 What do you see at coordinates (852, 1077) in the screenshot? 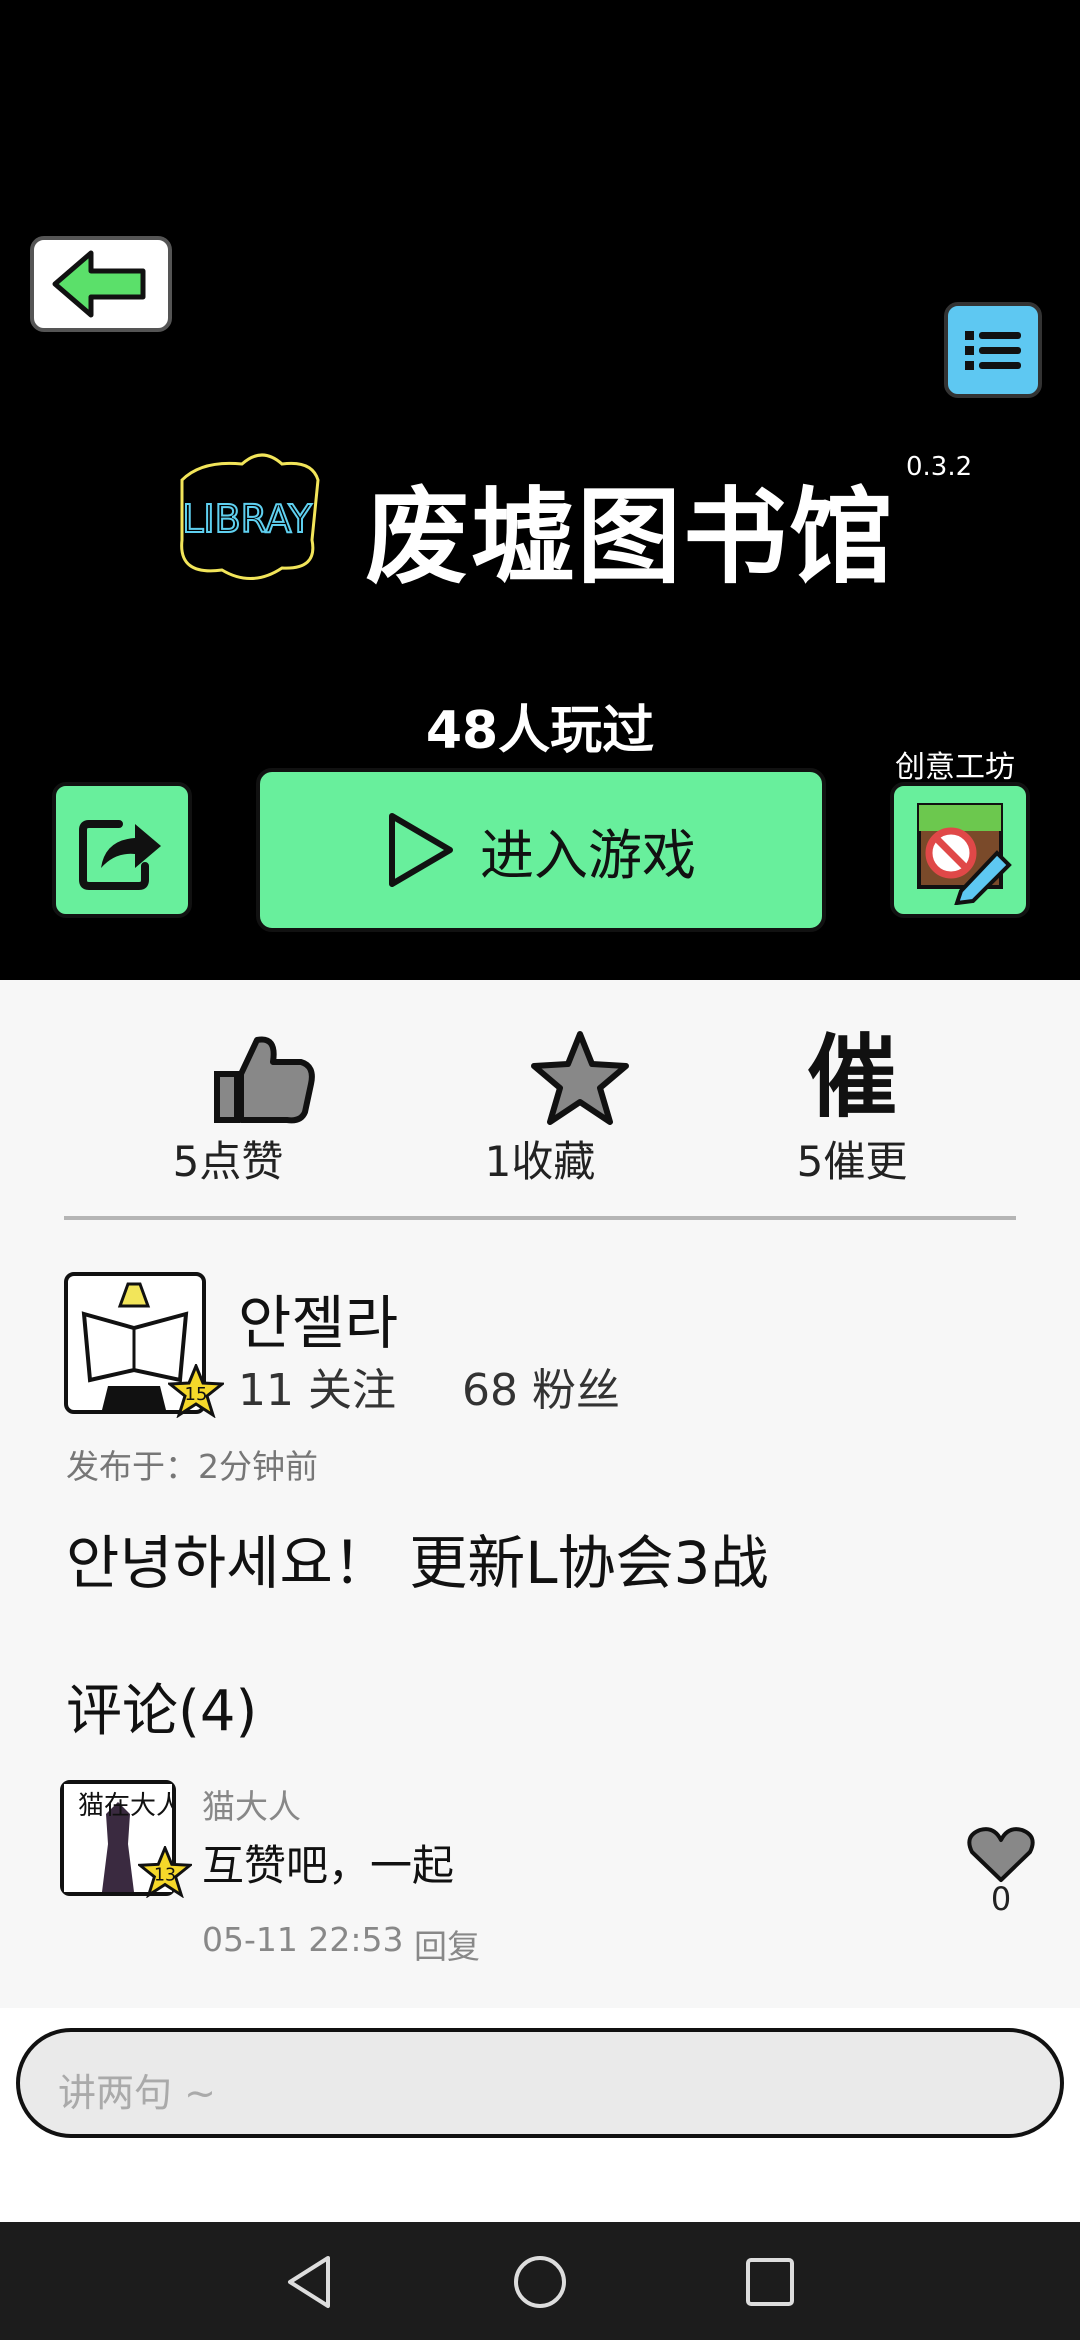
I see `urge-glyph: 催` at bounding box center [852, 1077].